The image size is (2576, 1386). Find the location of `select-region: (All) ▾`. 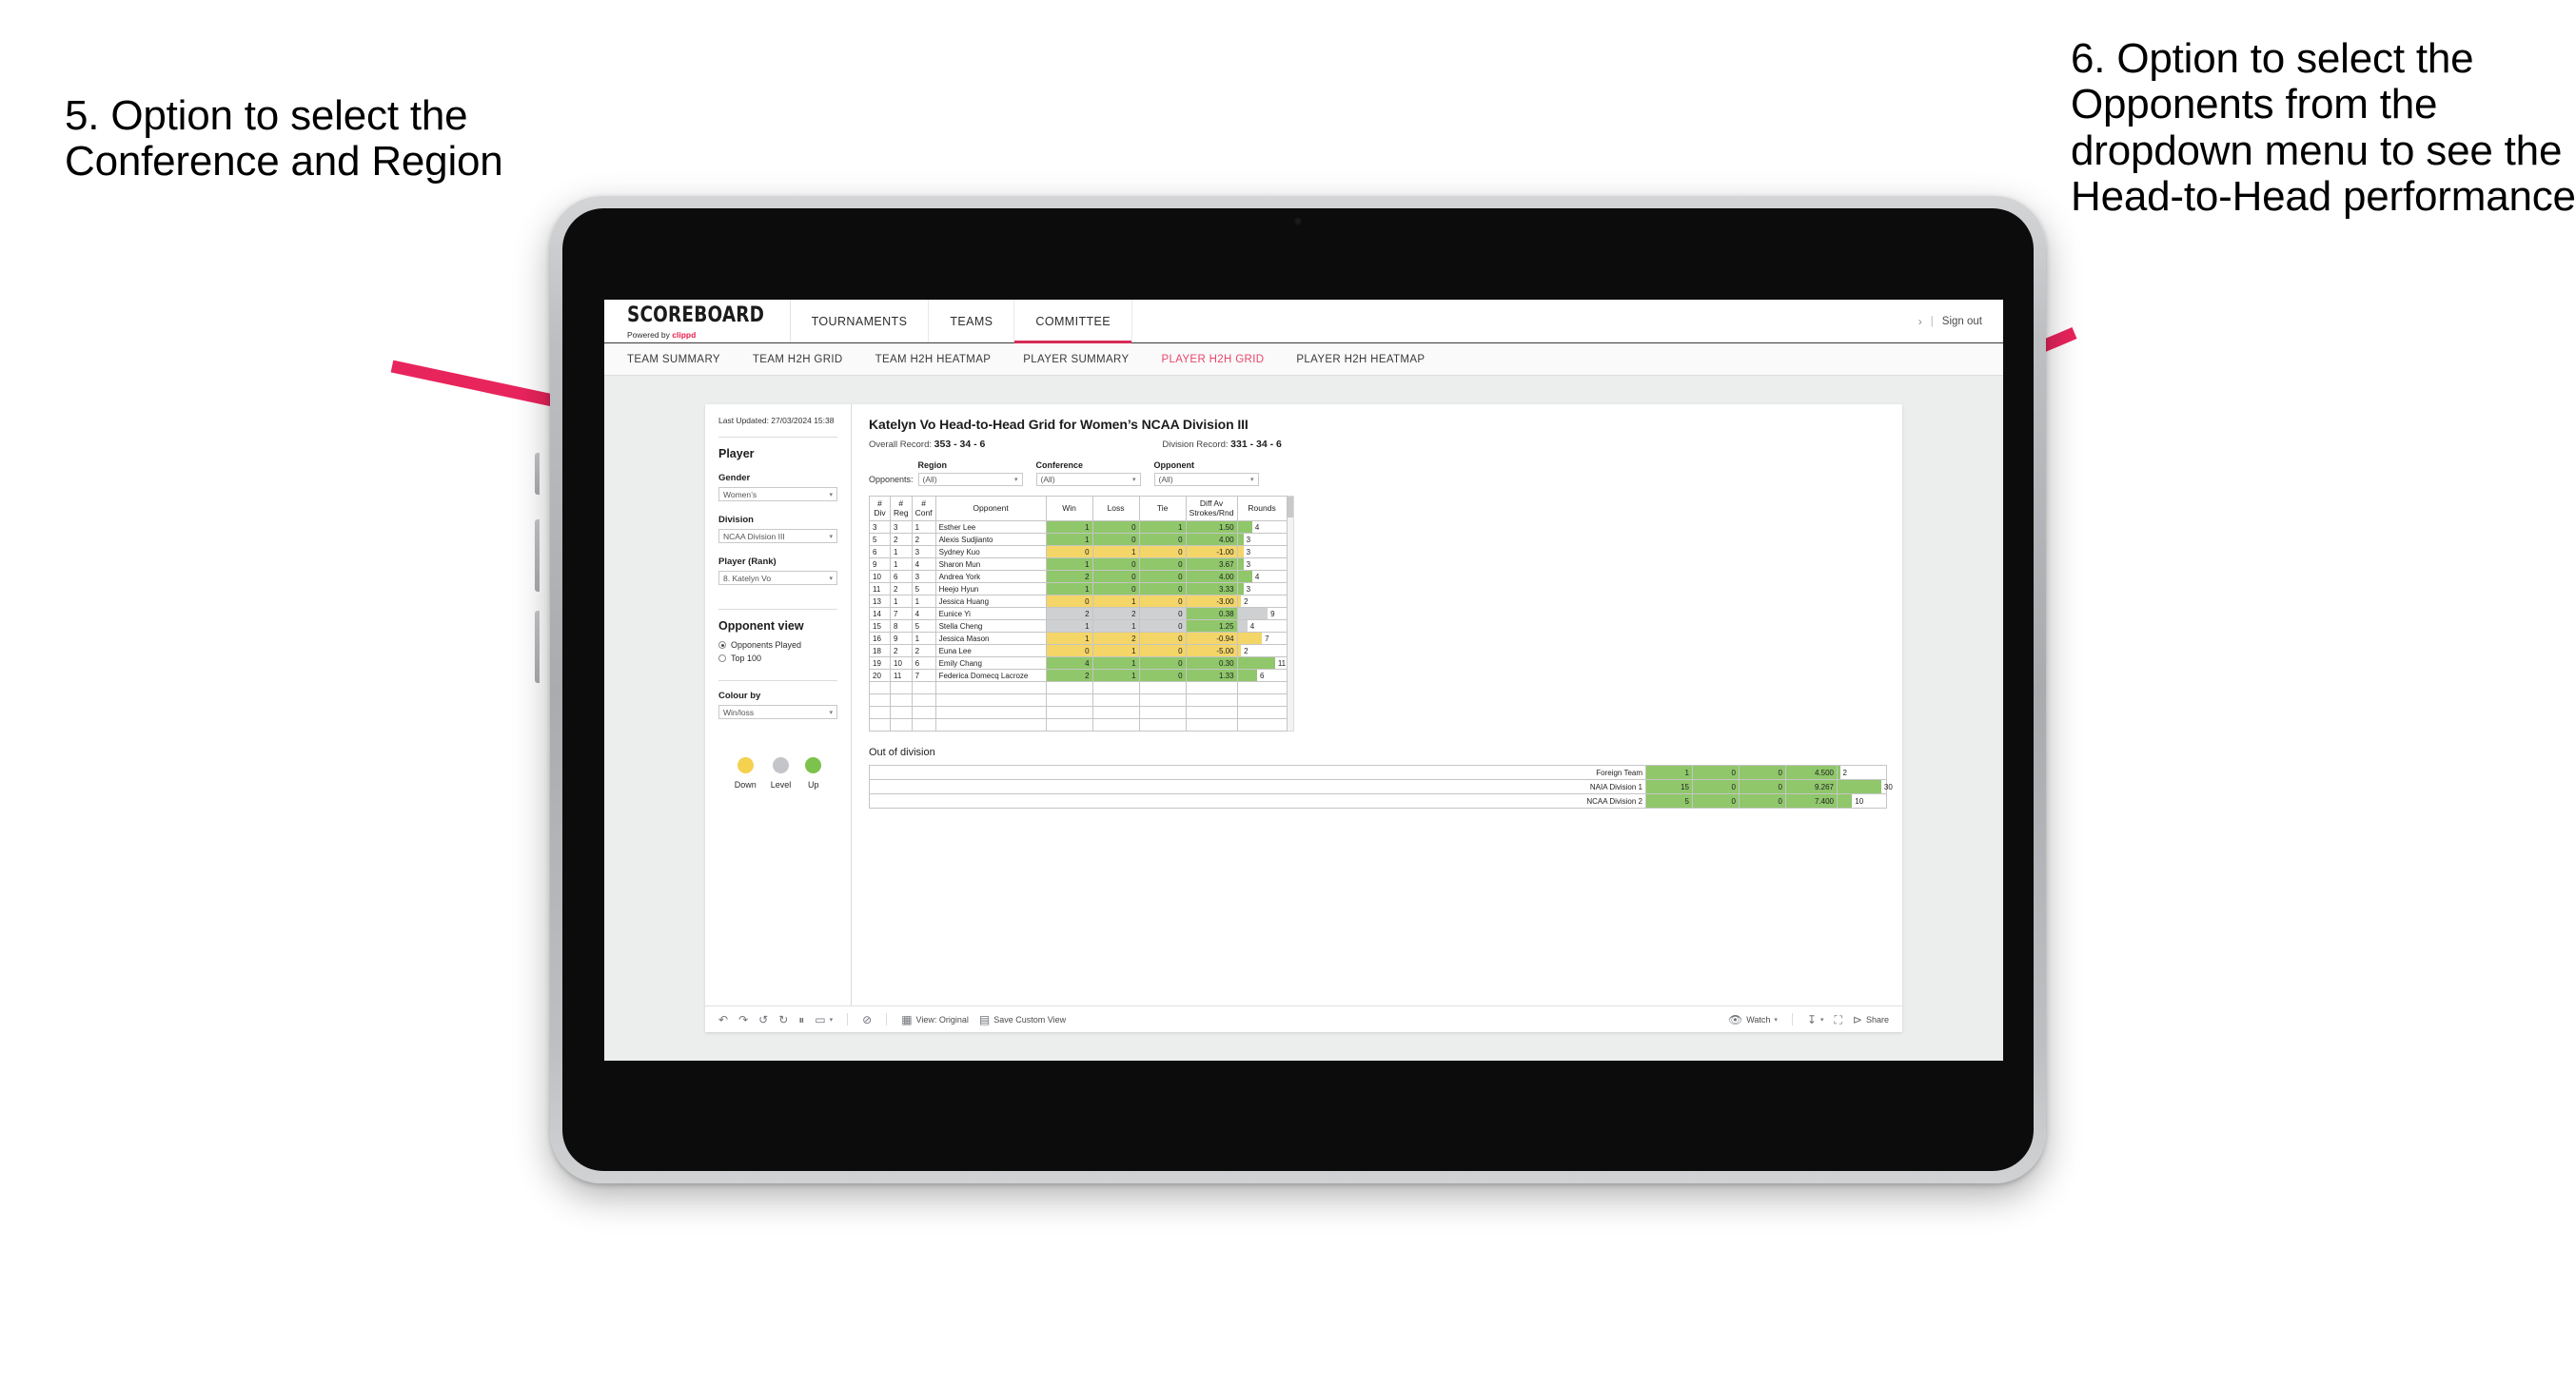

select-region: (All) ▾ is located at coordinates (970, 479).